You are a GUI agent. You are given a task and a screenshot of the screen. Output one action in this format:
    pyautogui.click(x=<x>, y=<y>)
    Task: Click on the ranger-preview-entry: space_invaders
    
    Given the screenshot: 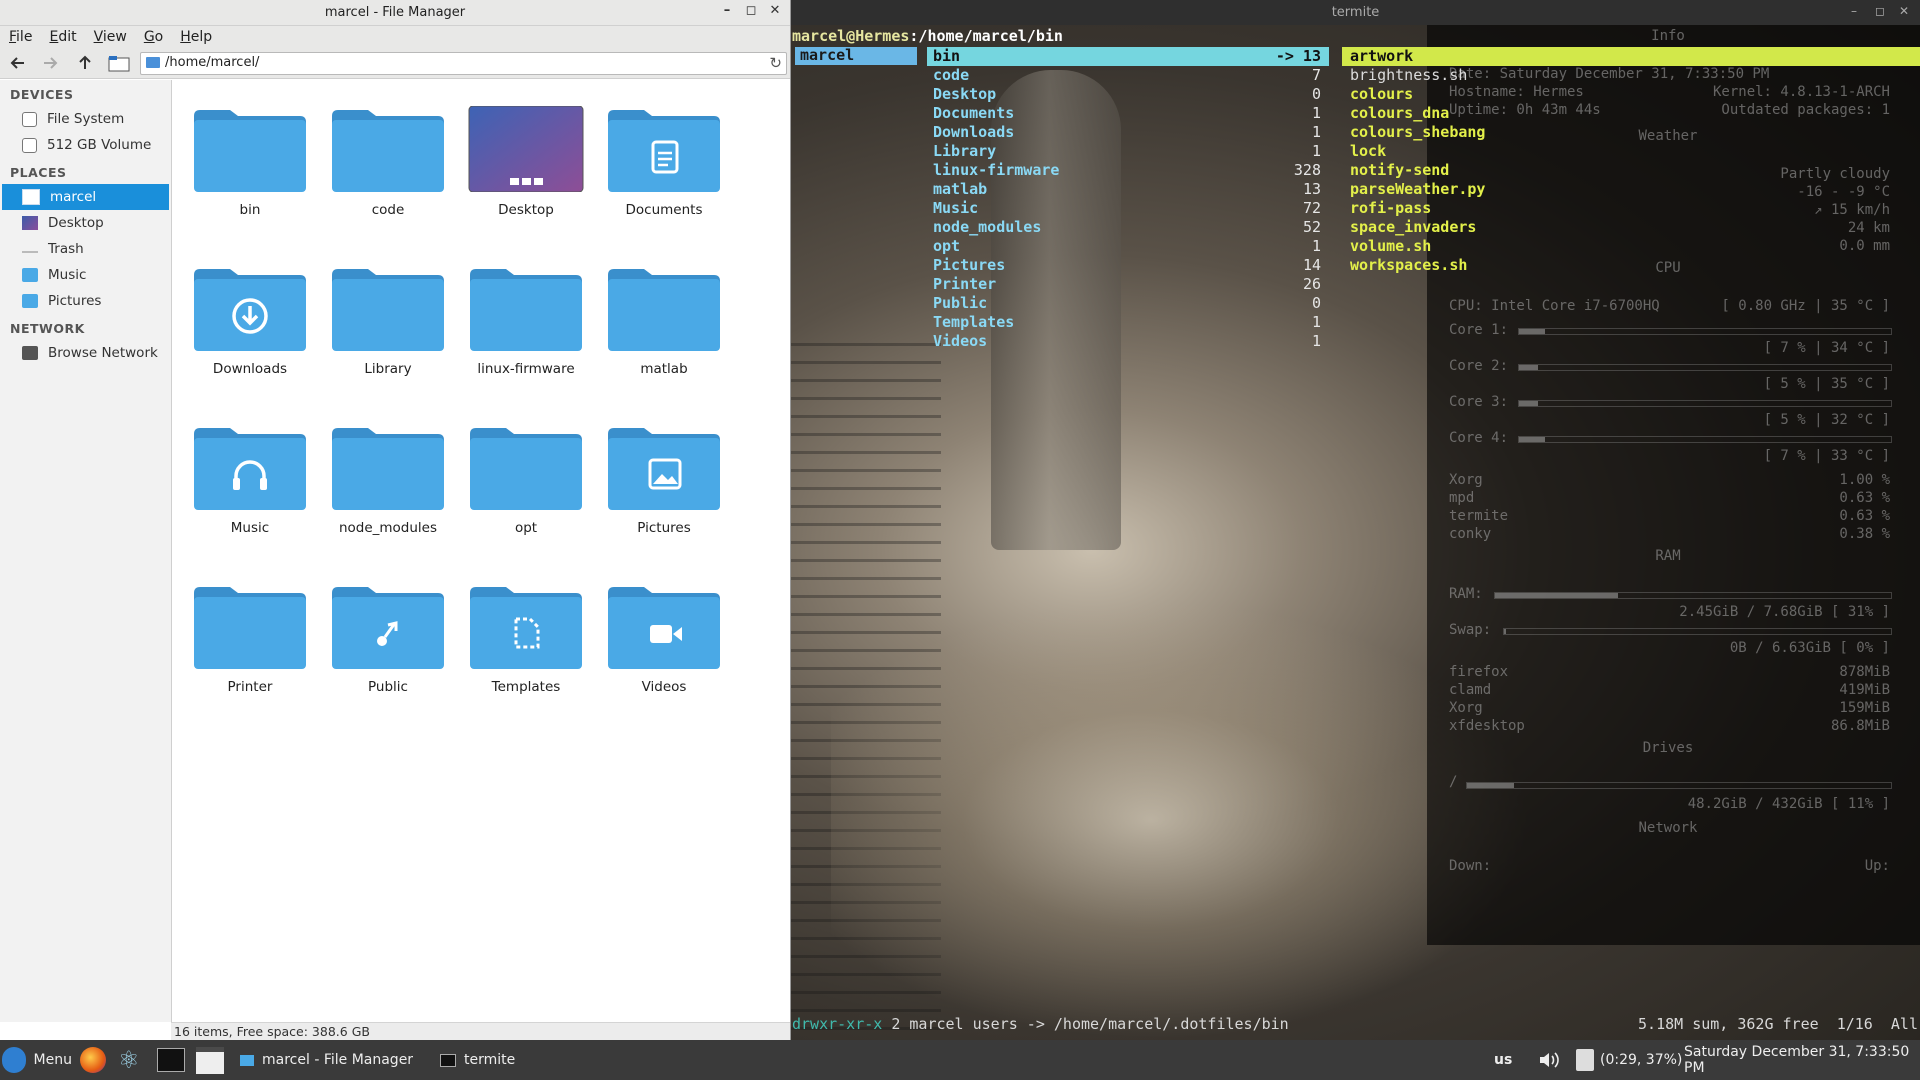 What is the action you would take?
    pyautogui.click(x=1631, y=227)
    